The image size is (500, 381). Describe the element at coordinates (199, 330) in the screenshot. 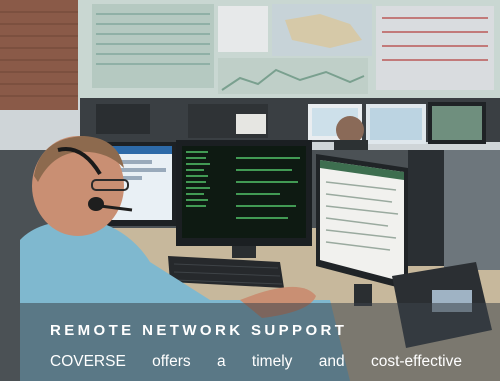

I see `banner-heading: REMOTE NETWORK SUPPORT` at that location.